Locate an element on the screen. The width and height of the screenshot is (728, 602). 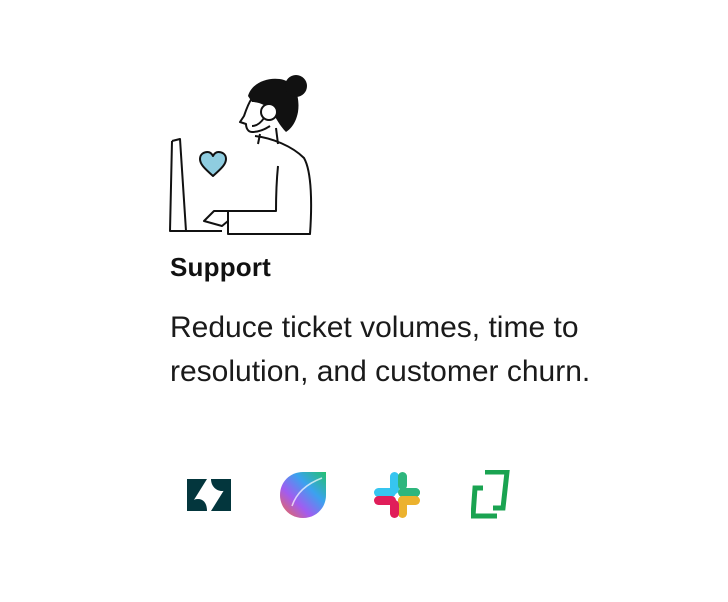
support-agent-illustration is located at coordinates (240, 156).